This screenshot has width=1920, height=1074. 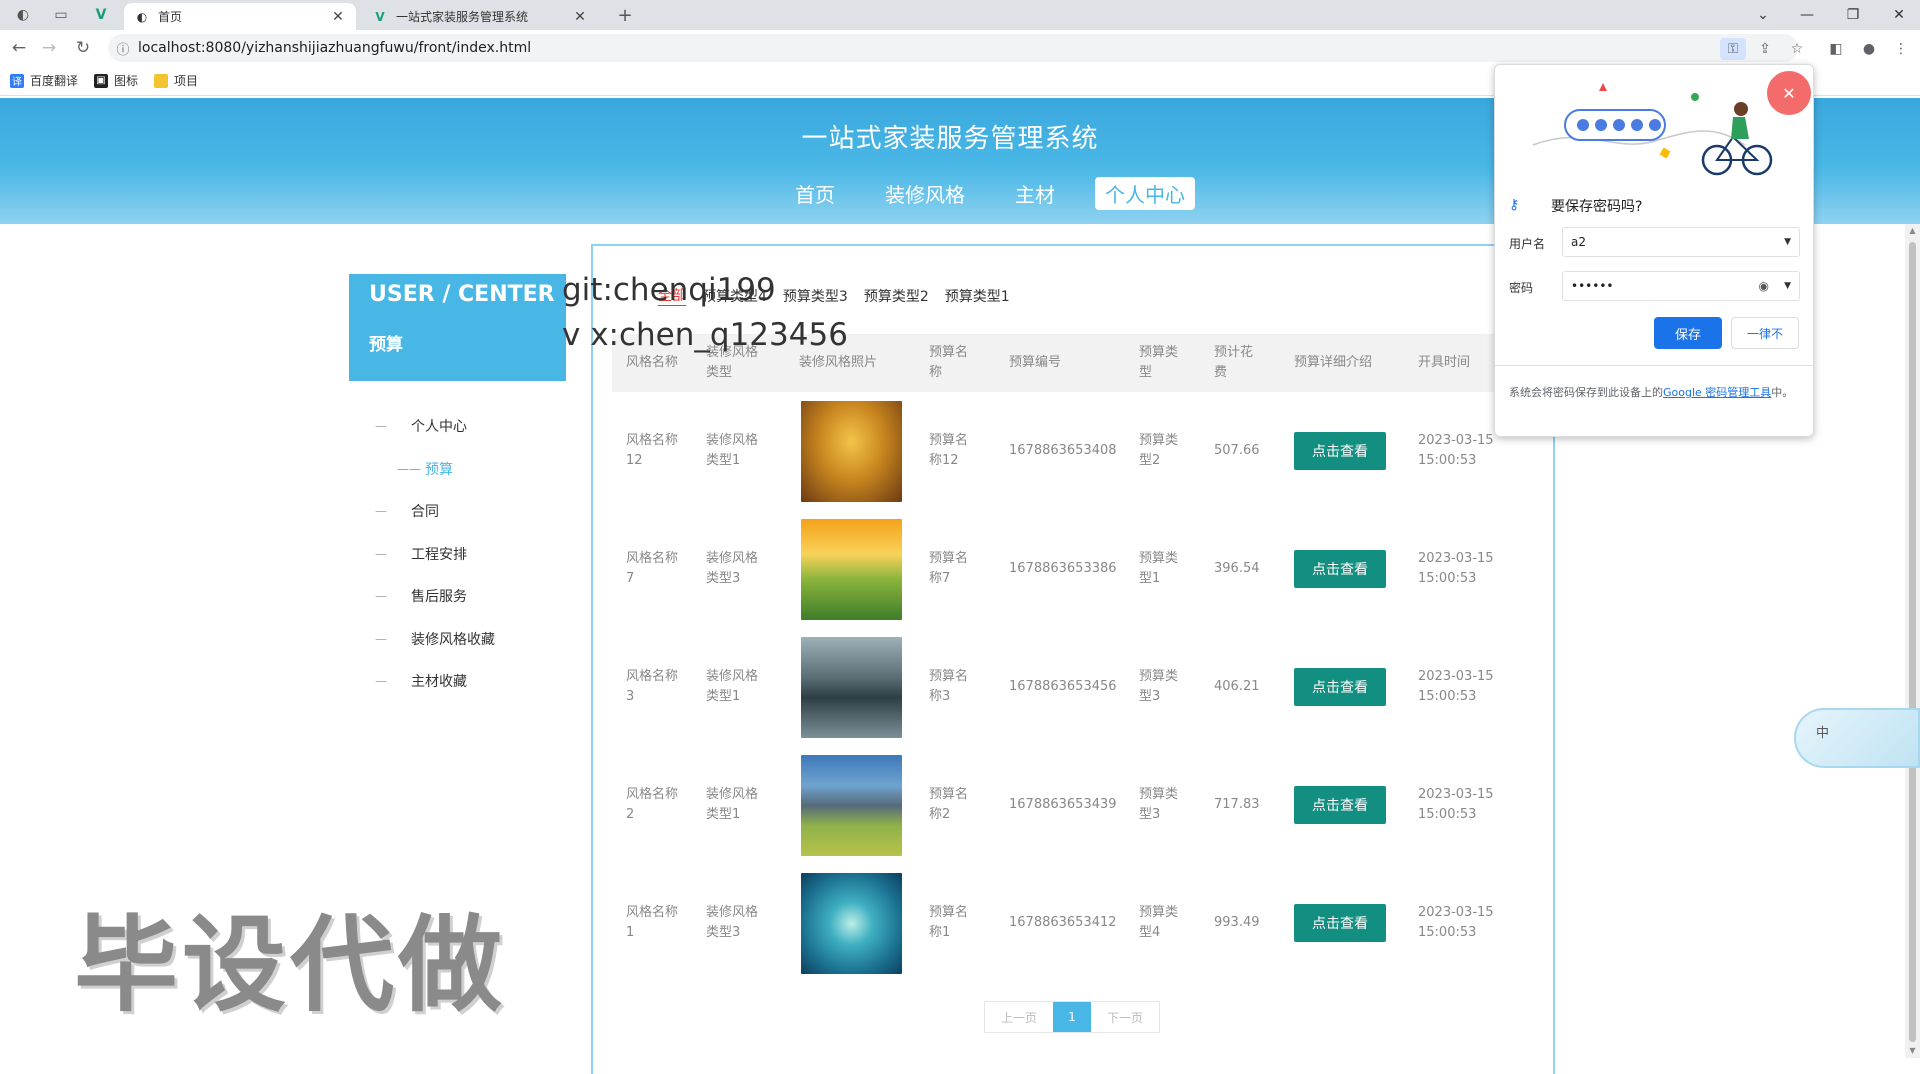 What do you see at coordinates (925, 193) in the screenshot?
I see `nav-decor-style: 装修风格` at bounding box center [925, 193].